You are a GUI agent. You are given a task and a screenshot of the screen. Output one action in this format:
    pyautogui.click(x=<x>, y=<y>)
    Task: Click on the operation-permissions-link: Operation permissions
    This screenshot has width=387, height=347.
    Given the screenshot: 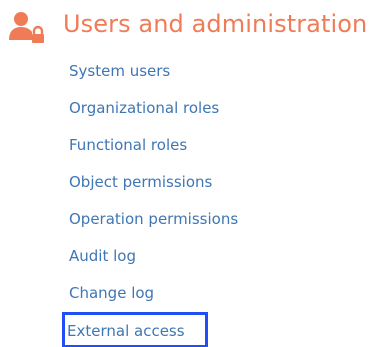 What is the action you would take?
    pyautogui.click(x=153, y=219)
    